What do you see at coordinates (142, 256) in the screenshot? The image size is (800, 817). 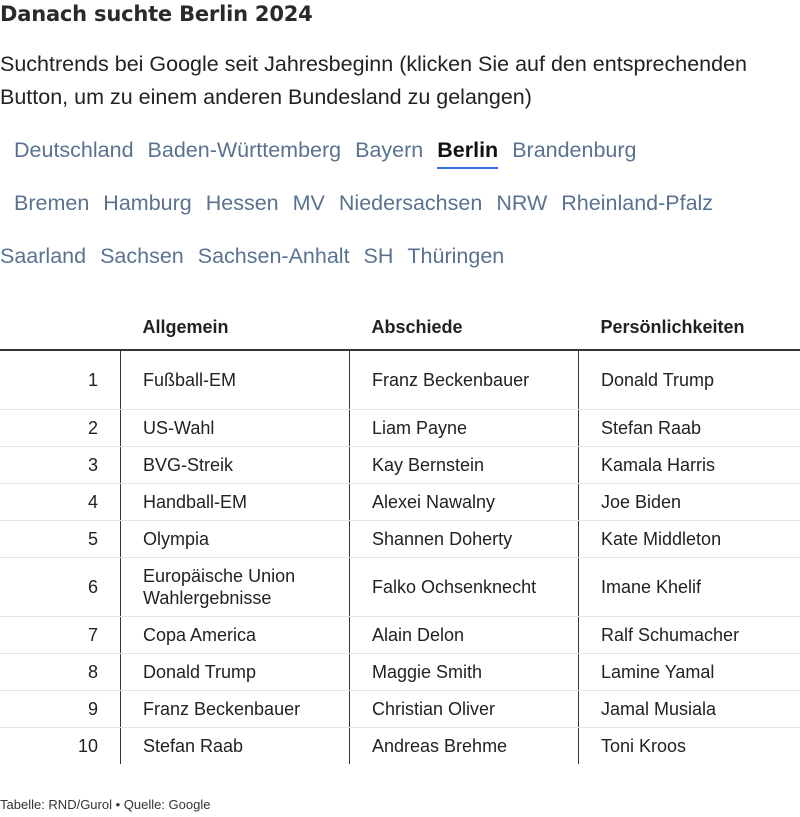 I see `tab-sachsen: Sachsen` at bounding box center [142, 256].